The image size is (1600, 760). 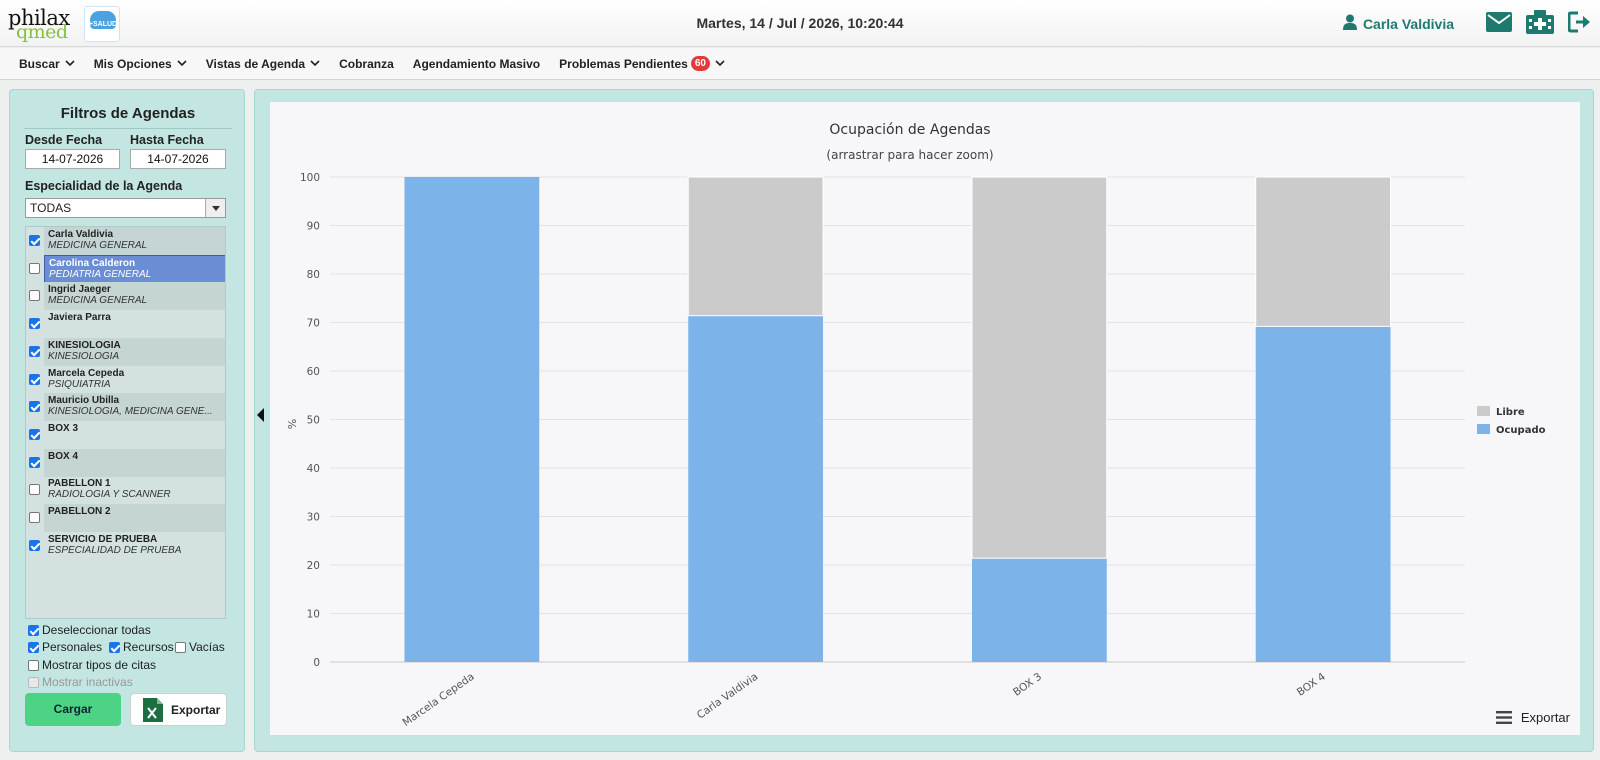 What do you see at coordinates (33, 682) in the screenshot?
I see `inactivas-checkbox` at bounding box center [33, 682].